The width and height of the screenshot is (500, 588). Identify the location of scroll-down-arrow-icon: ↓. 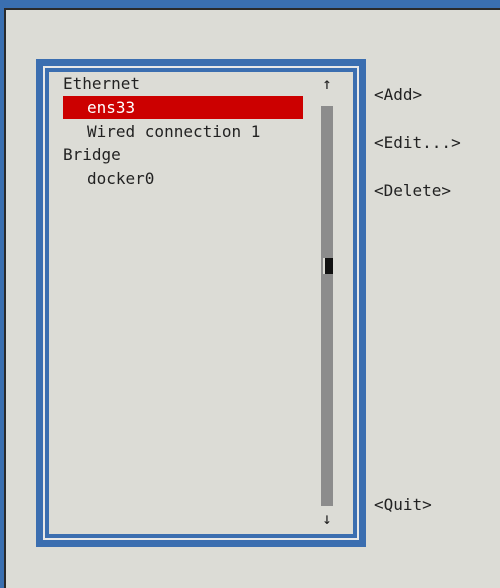
(327, 519).